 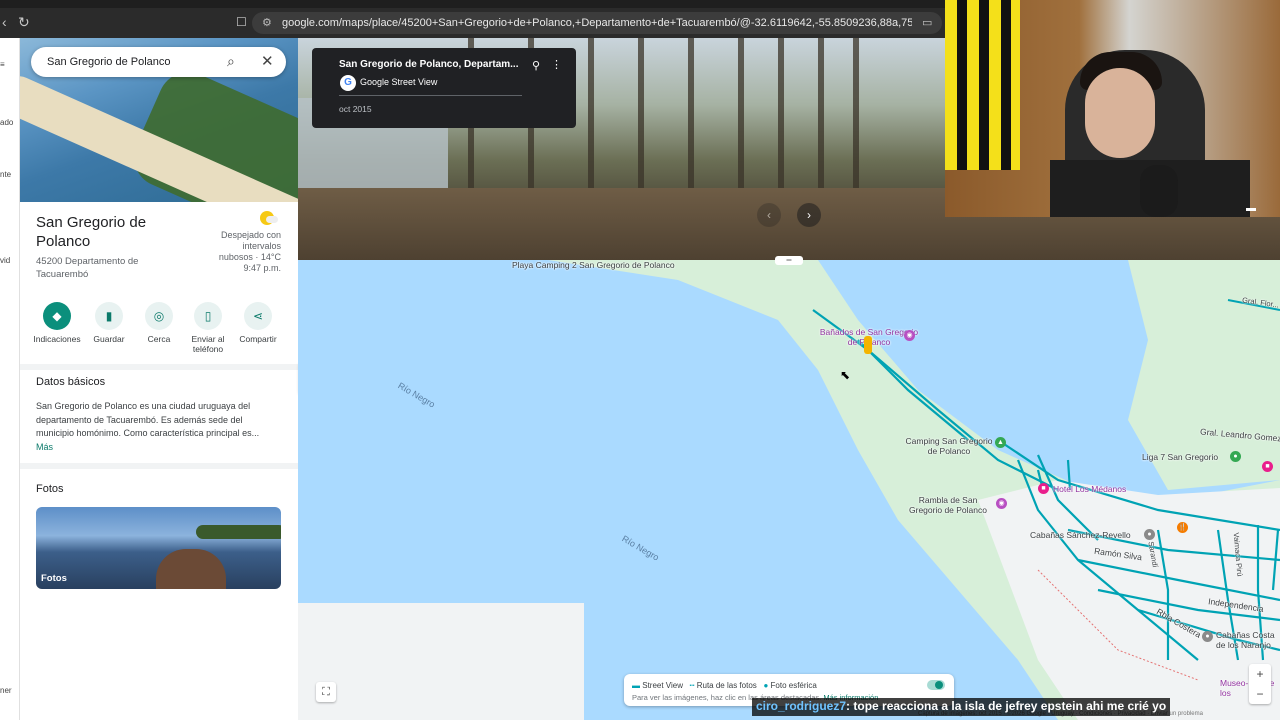 I want to click on search-box: San Gregorio de Polanco ⌕ ✕, so click(x=158, y=62).